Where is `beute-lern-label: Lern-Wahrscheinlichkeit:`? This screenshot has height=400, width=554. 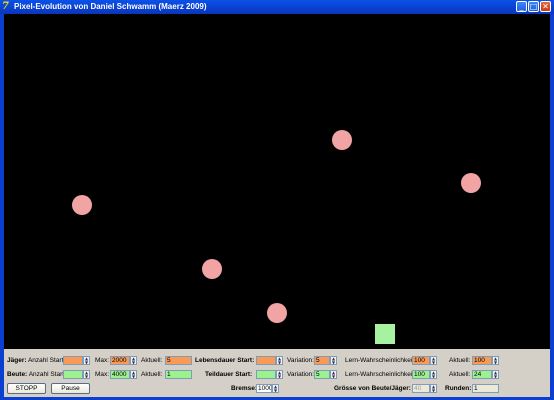 beute-lern-label: Lern-Wahrscheinlichkeit: is located at coordinates (380, 374).